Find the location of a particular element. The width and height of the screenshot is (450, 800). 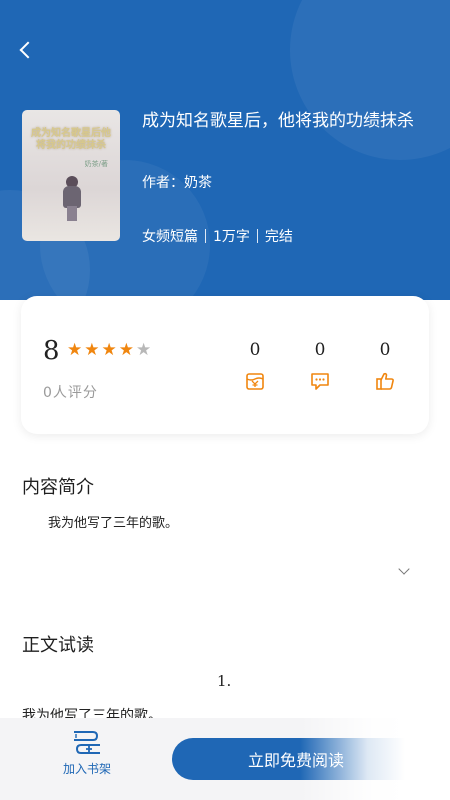

book-cover: 成为知名歌星后他将我的功绩抹杀 奶茶/著 is located at coordinates (71, 175).